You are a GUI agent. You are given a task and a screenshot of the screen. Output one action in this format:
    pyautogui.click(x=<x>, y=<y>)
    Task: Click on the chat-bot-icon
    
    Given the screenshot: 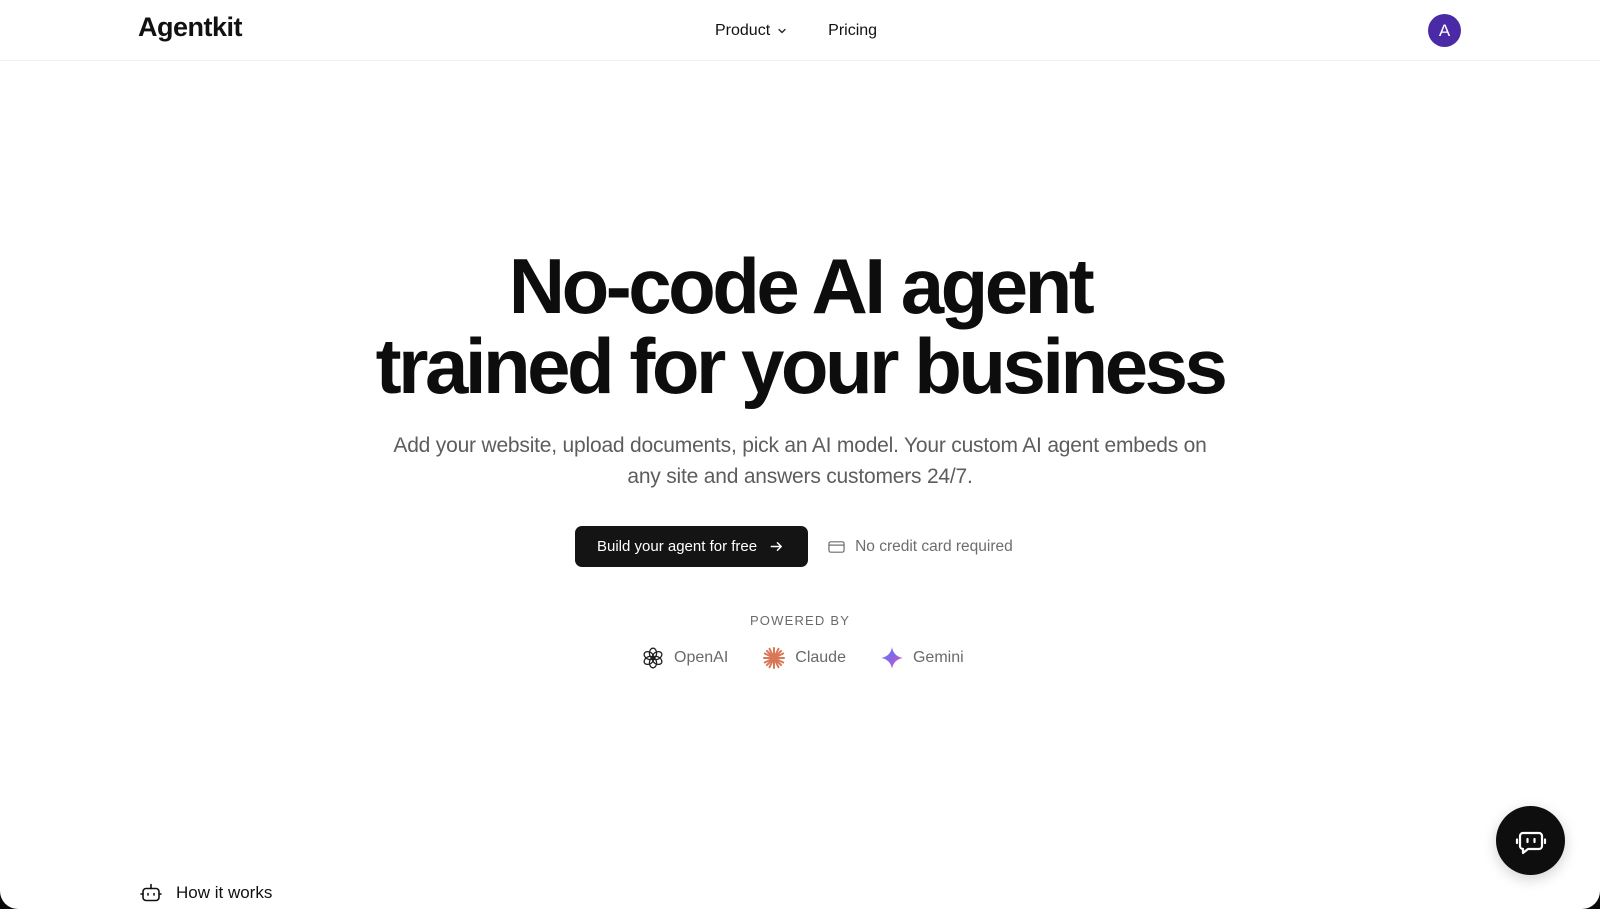 What is the action you would take?
    pyautogui.click(x=1530, y=842)
    